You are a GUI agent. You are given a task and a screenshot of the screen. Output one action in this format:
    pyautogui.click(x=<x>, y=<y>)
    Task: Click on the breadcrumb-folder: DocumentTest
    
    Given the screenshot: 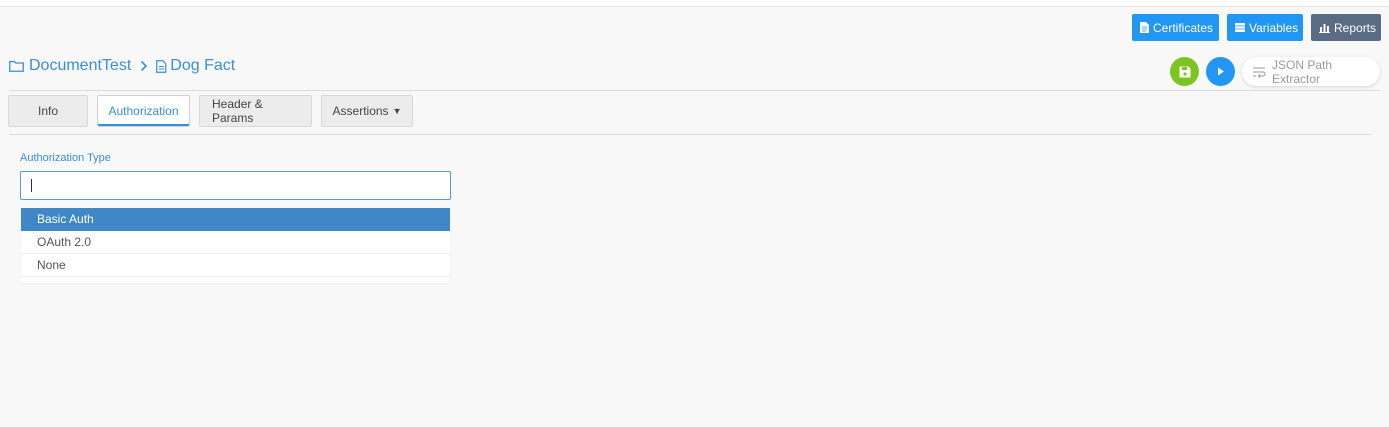 What is the action you would take?
    pyautogui.click(x=70, y=66)
    